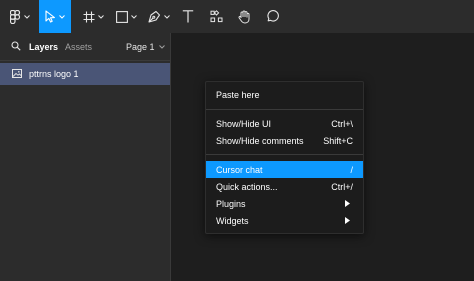 The width and height of the screenshot is (474, 281). I want to click on text-tool-icon, so click(188, 16).